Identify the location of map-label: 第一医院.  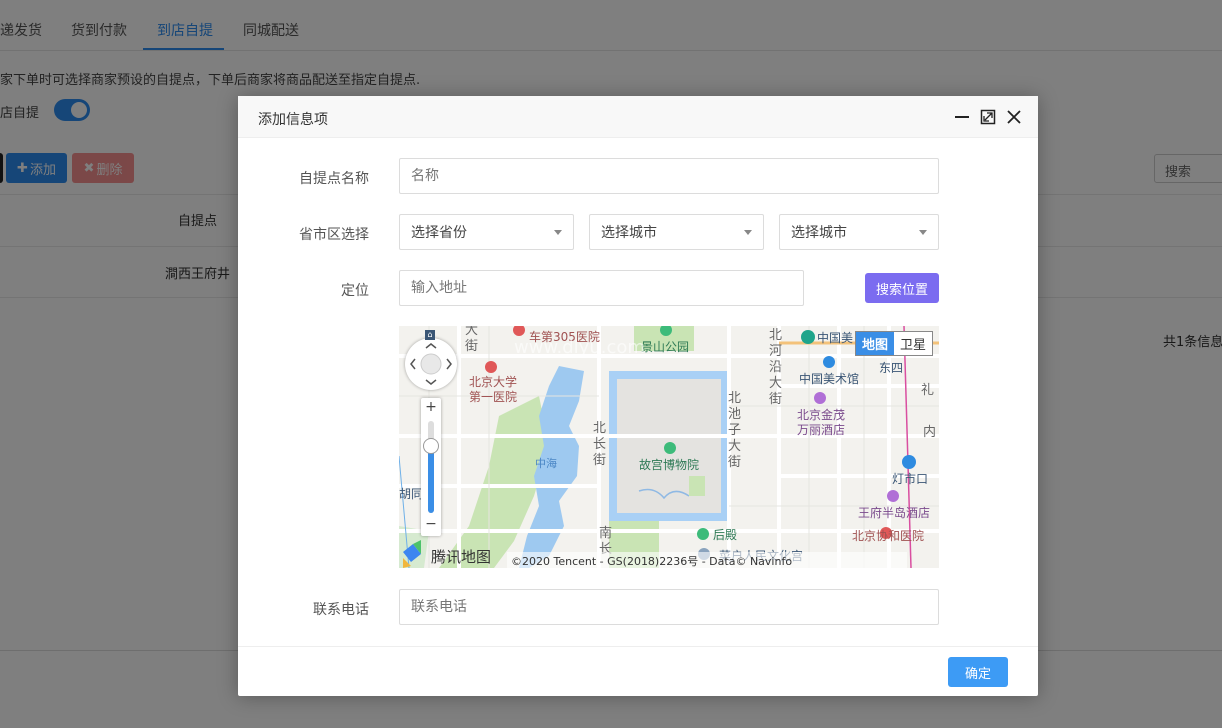
(493, 397).